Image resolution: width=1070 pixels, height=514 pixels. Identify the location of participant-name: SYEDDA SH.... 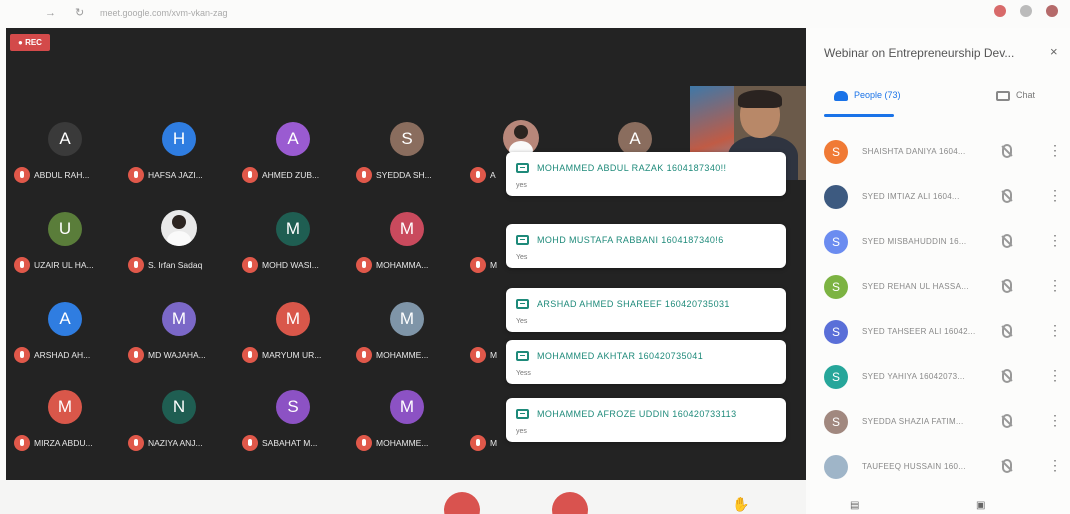
(404, 175).